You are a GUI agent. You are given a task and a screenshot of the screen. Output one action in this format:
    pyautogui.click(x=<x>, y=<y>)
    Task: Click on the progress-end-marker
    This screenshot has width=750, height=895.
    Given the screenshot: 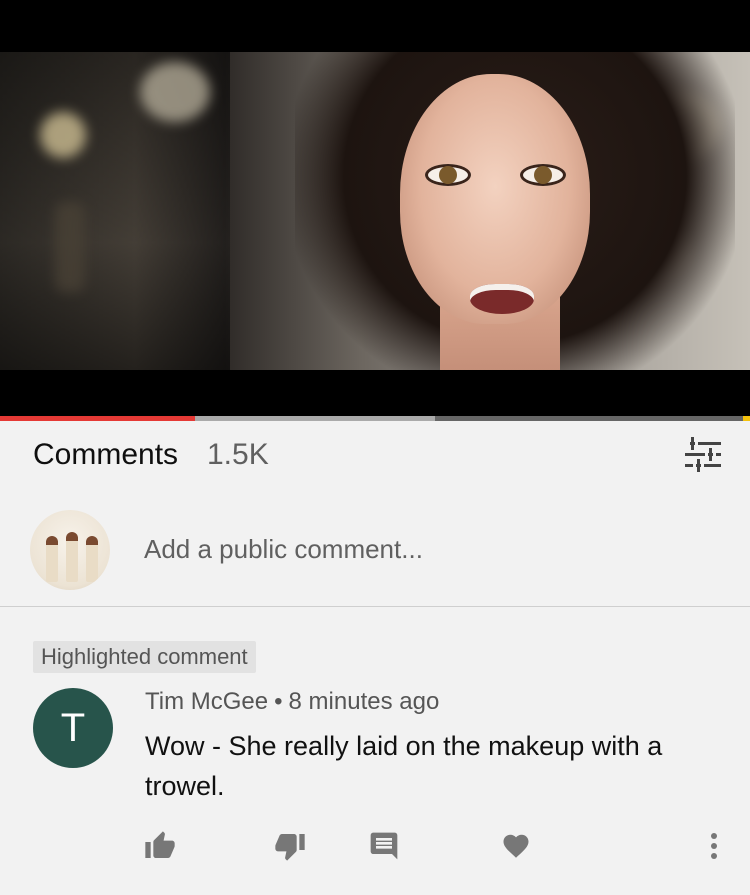 What is the action you would take?
    pyautogui.click(x=746, y=418)
    